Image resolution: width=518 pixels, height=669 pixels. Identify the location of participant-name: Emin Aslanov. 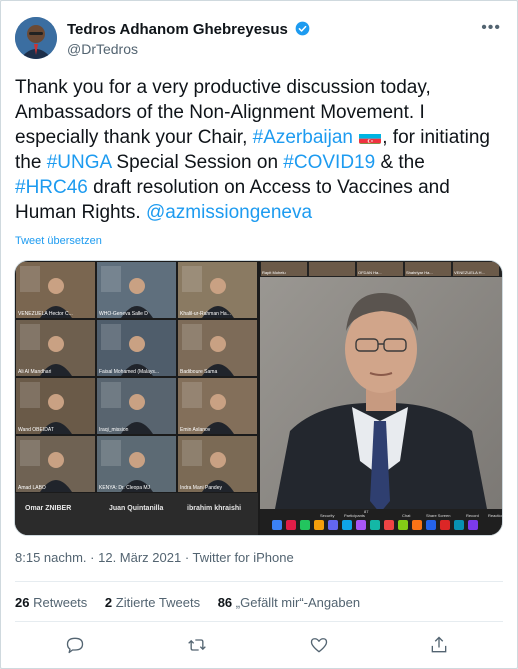
(195, 430).